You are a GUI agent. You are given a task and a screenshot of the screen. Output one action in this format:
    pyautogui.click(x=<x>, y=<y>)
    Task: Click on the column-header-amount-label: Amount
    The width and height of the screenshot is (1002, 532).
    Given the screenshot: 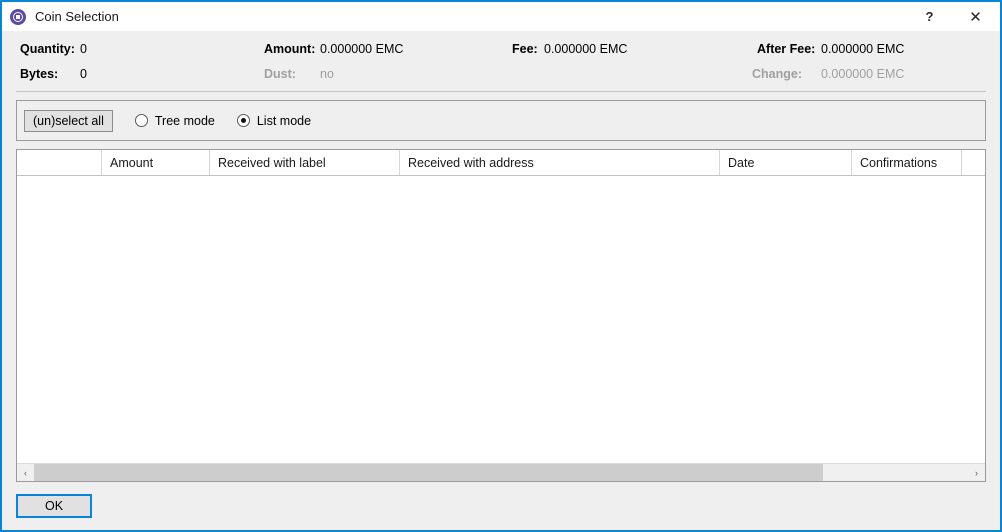 What is the action you would take?
    pyautogui.click(x=132, y=162)
    